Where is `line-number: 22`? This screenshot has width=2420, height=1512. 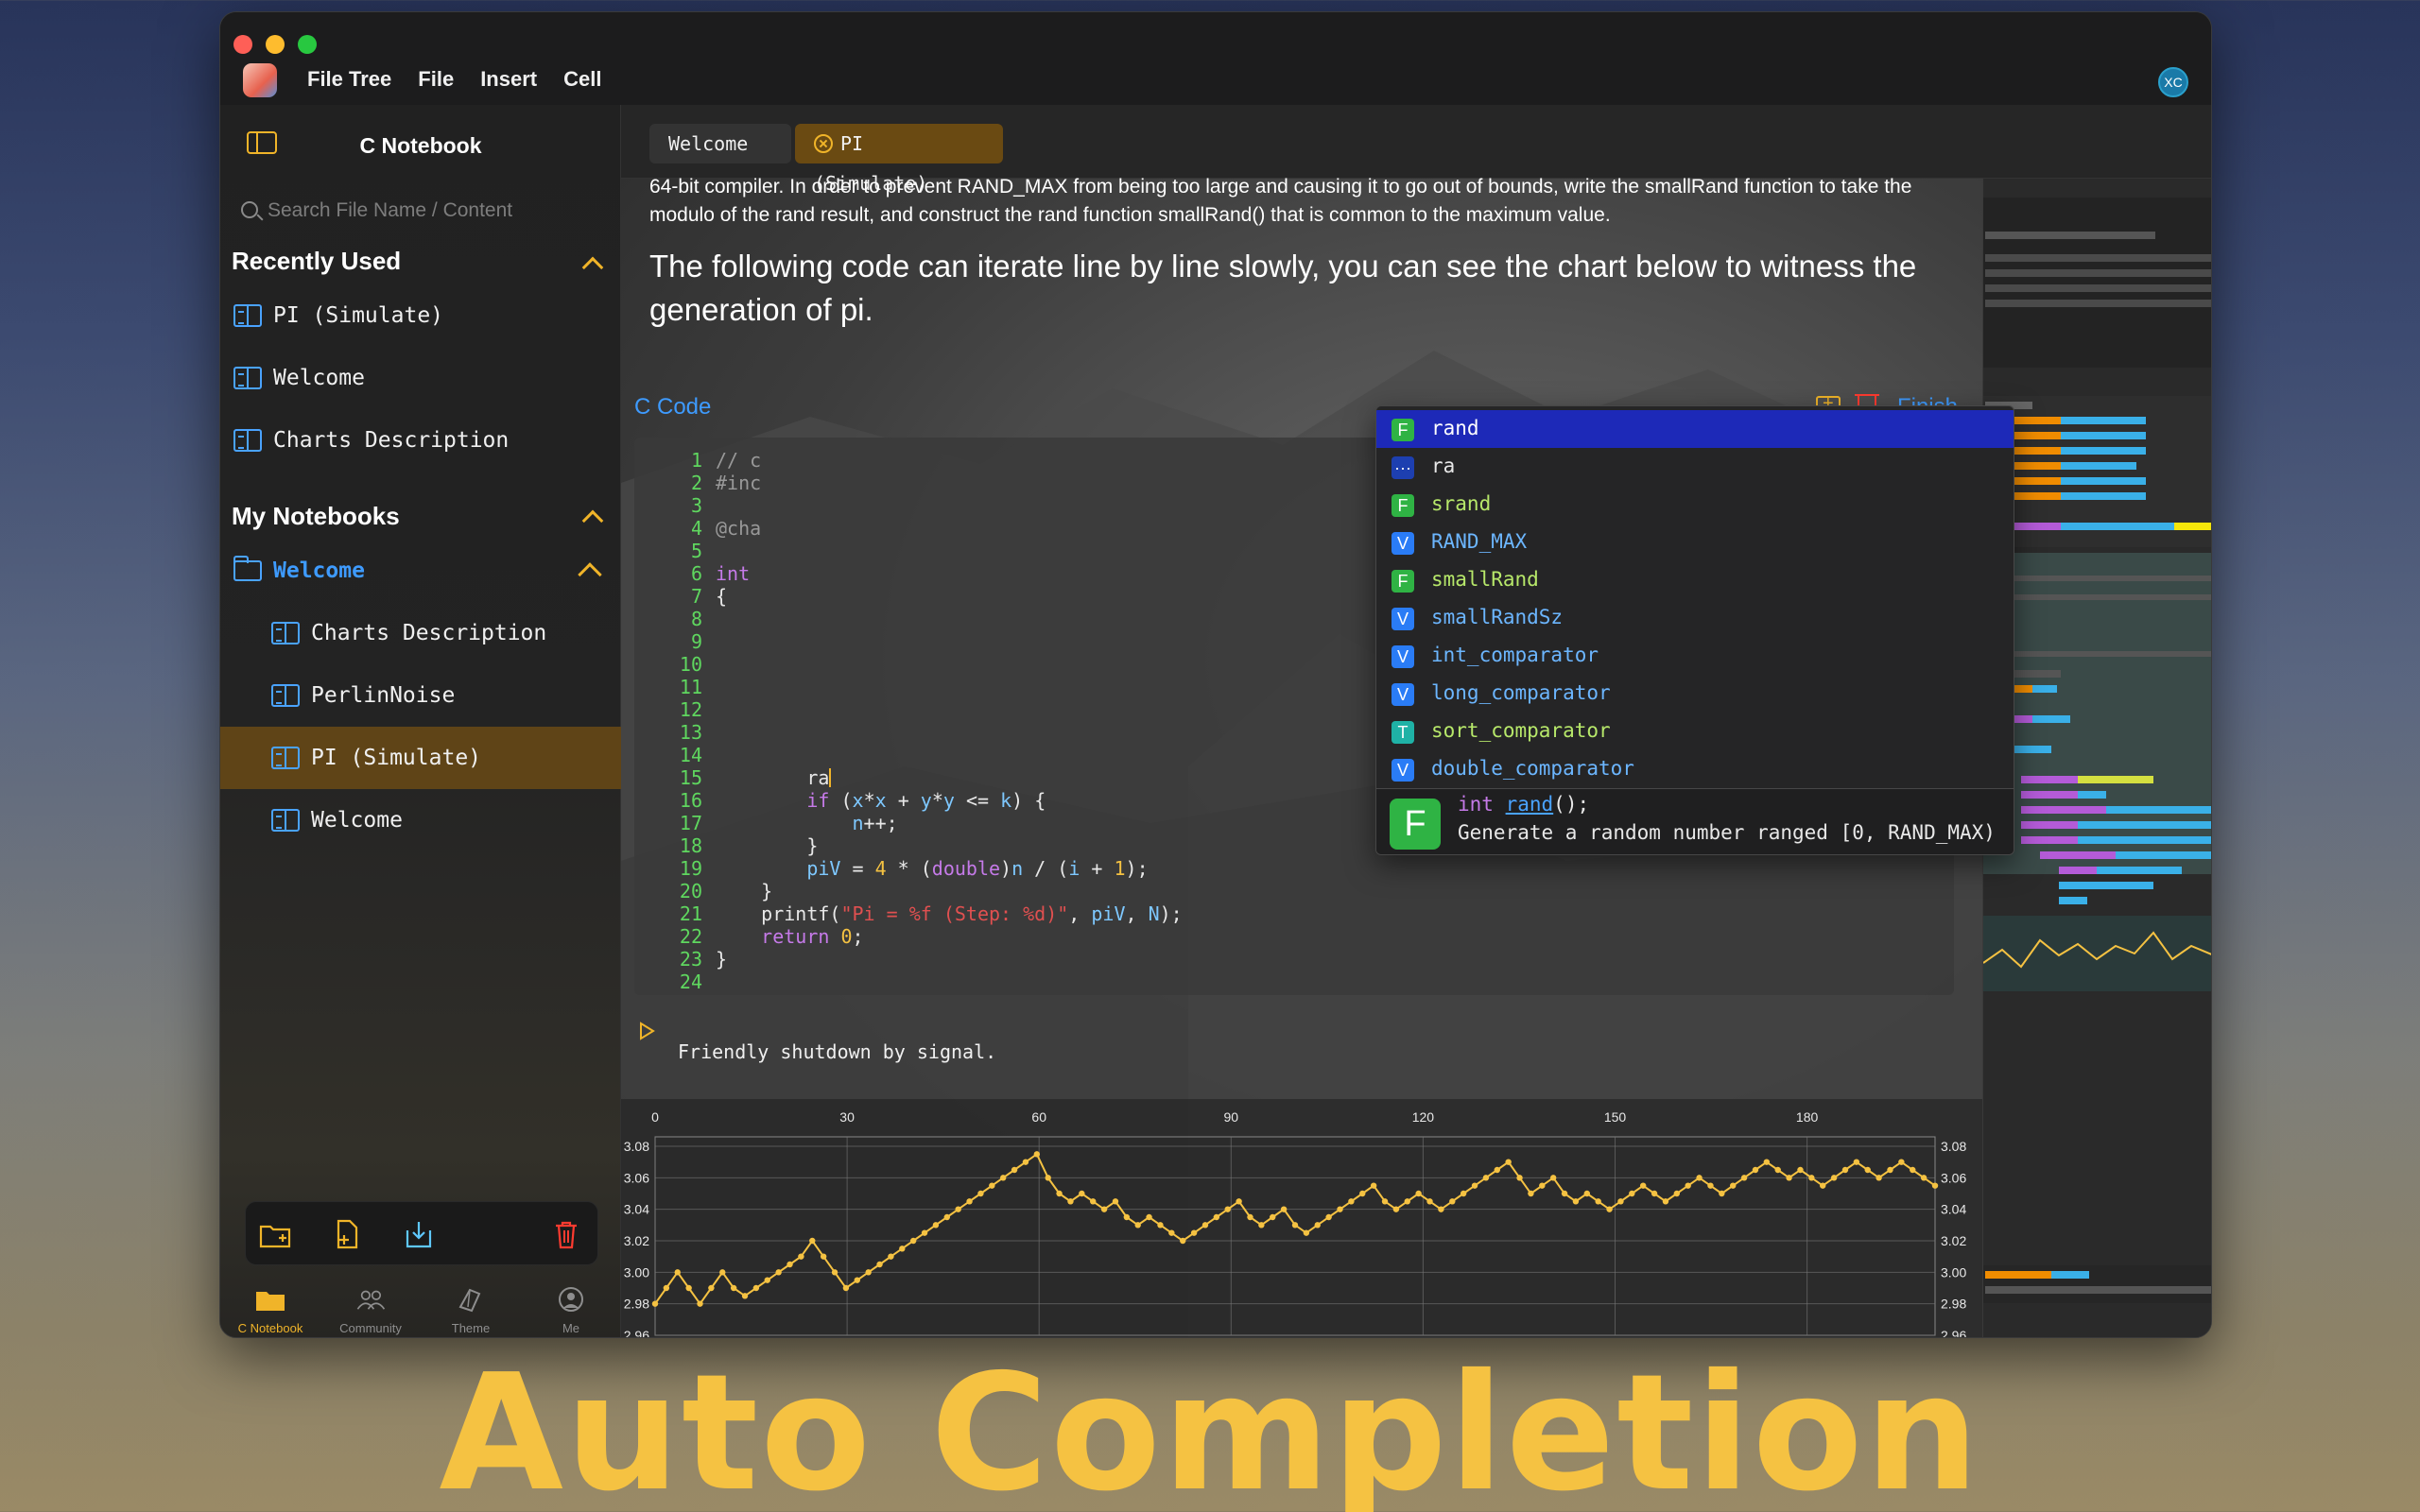 line-number: 22 is located at coordinates (690, 936).